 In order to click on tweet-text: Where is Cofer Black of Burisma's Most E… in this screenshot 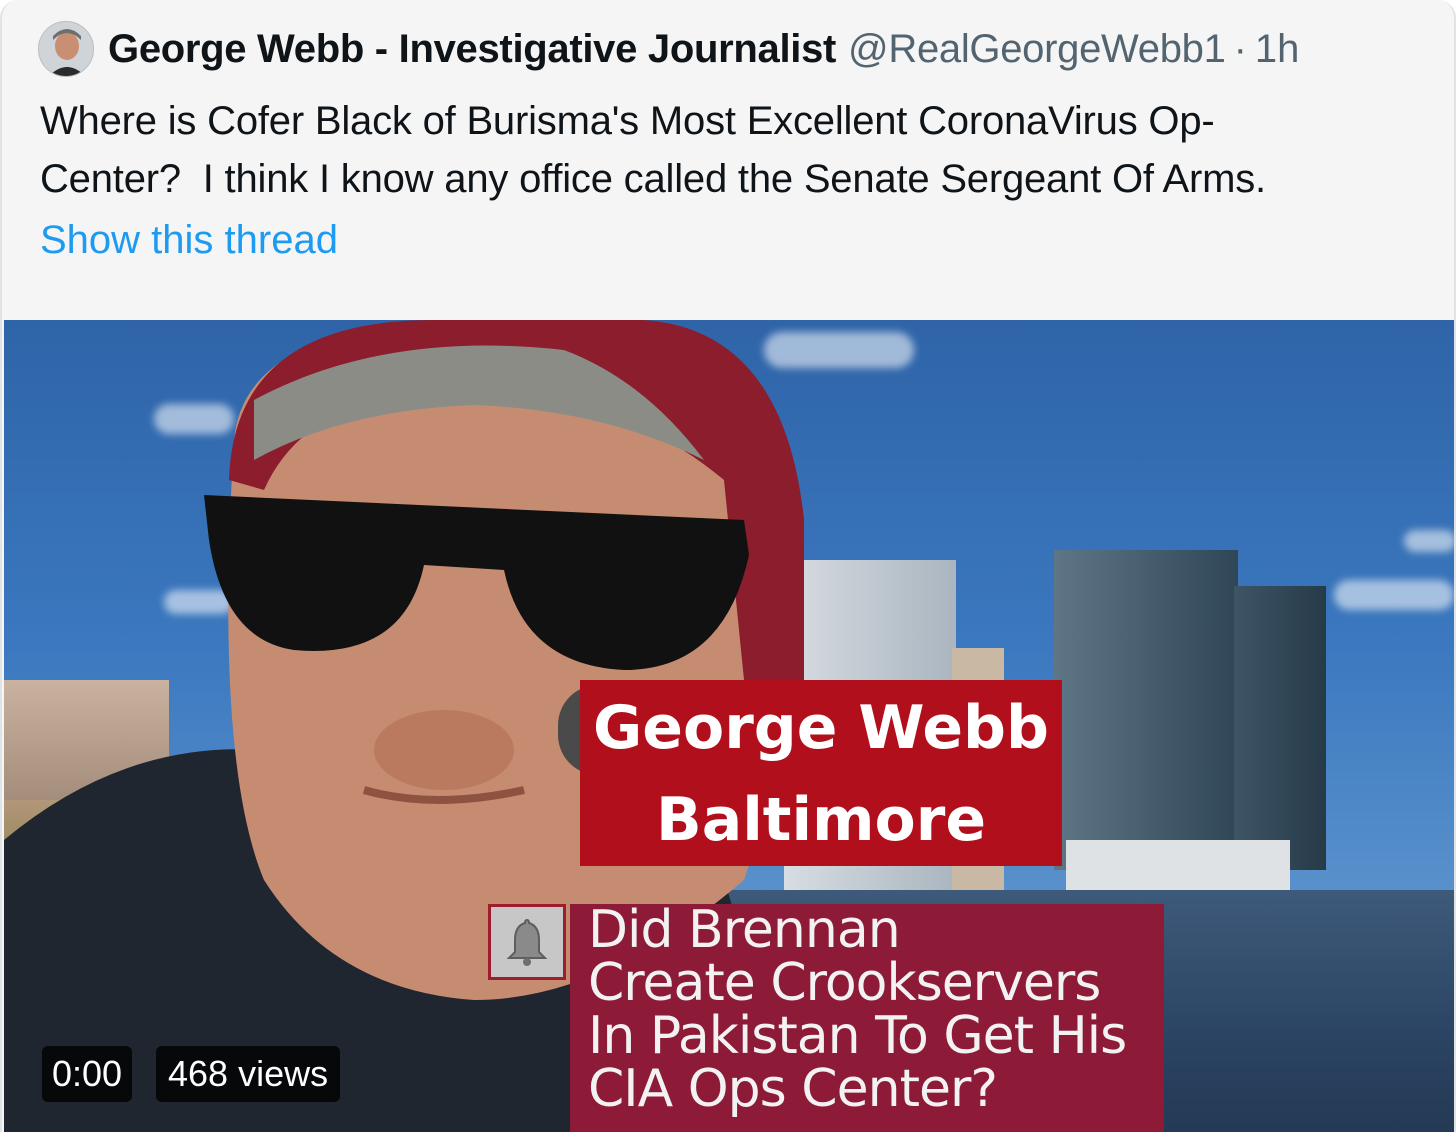, I will do `click(730, 150)`.